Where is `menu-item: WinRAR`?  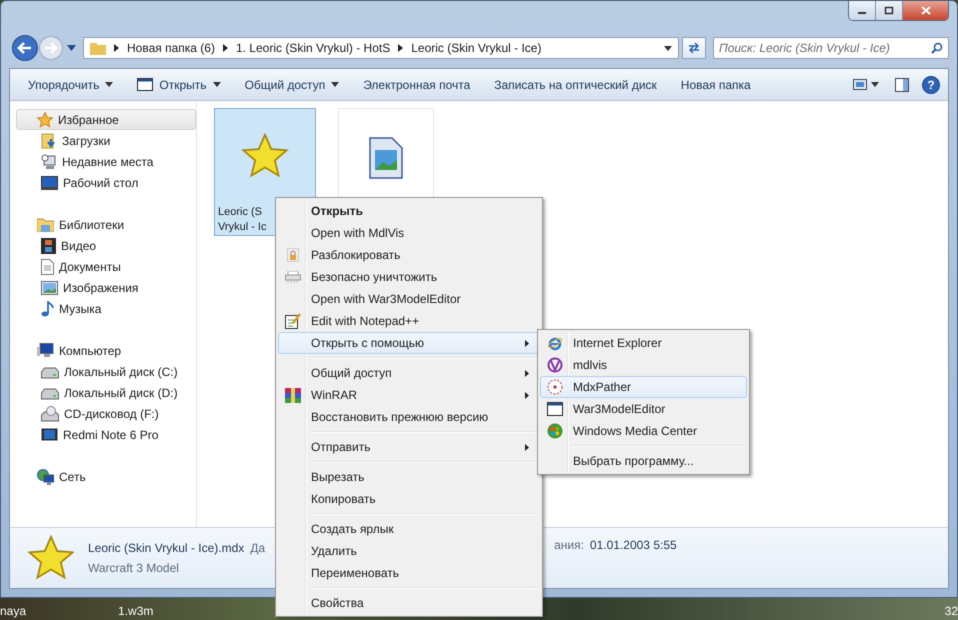 menu-item: WinRAR is located at coordinates (409, 395).